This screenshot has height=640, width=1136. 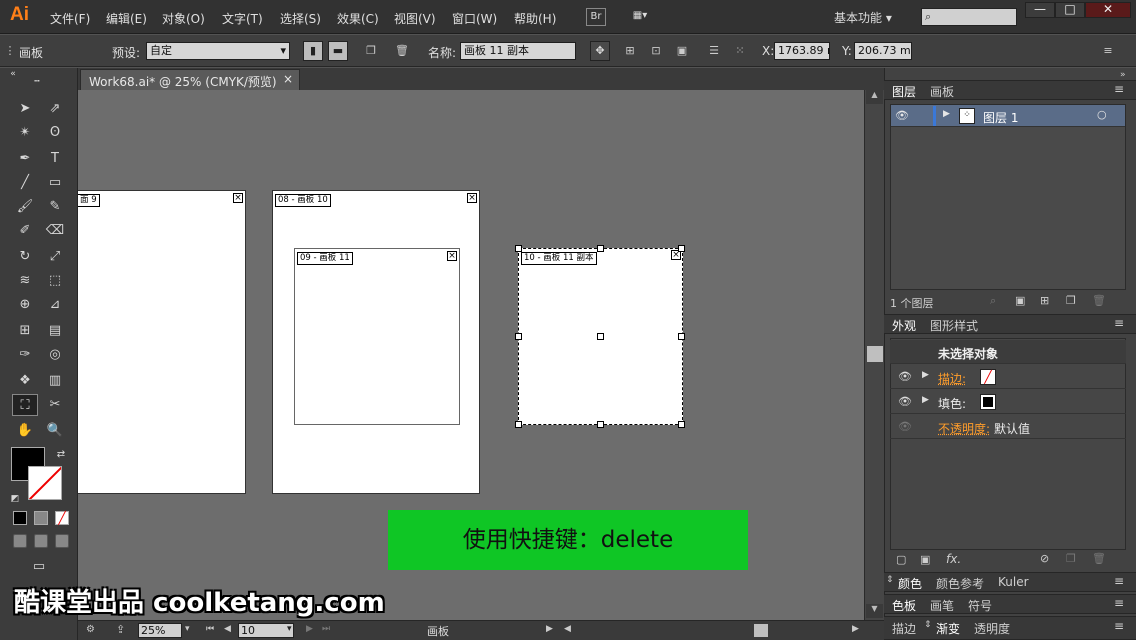 I want to click on menu-edit: 编辑(E), so click(x=126, y=18).